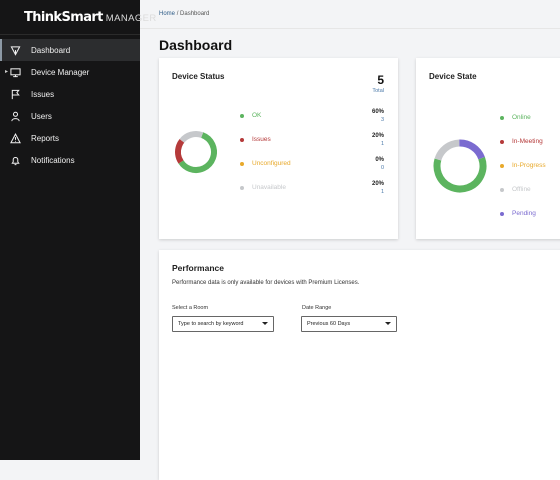 This screenshot has height=480, width=560. I want to click on status-label-unconfigured: Unconfigured, so click(271, 163).